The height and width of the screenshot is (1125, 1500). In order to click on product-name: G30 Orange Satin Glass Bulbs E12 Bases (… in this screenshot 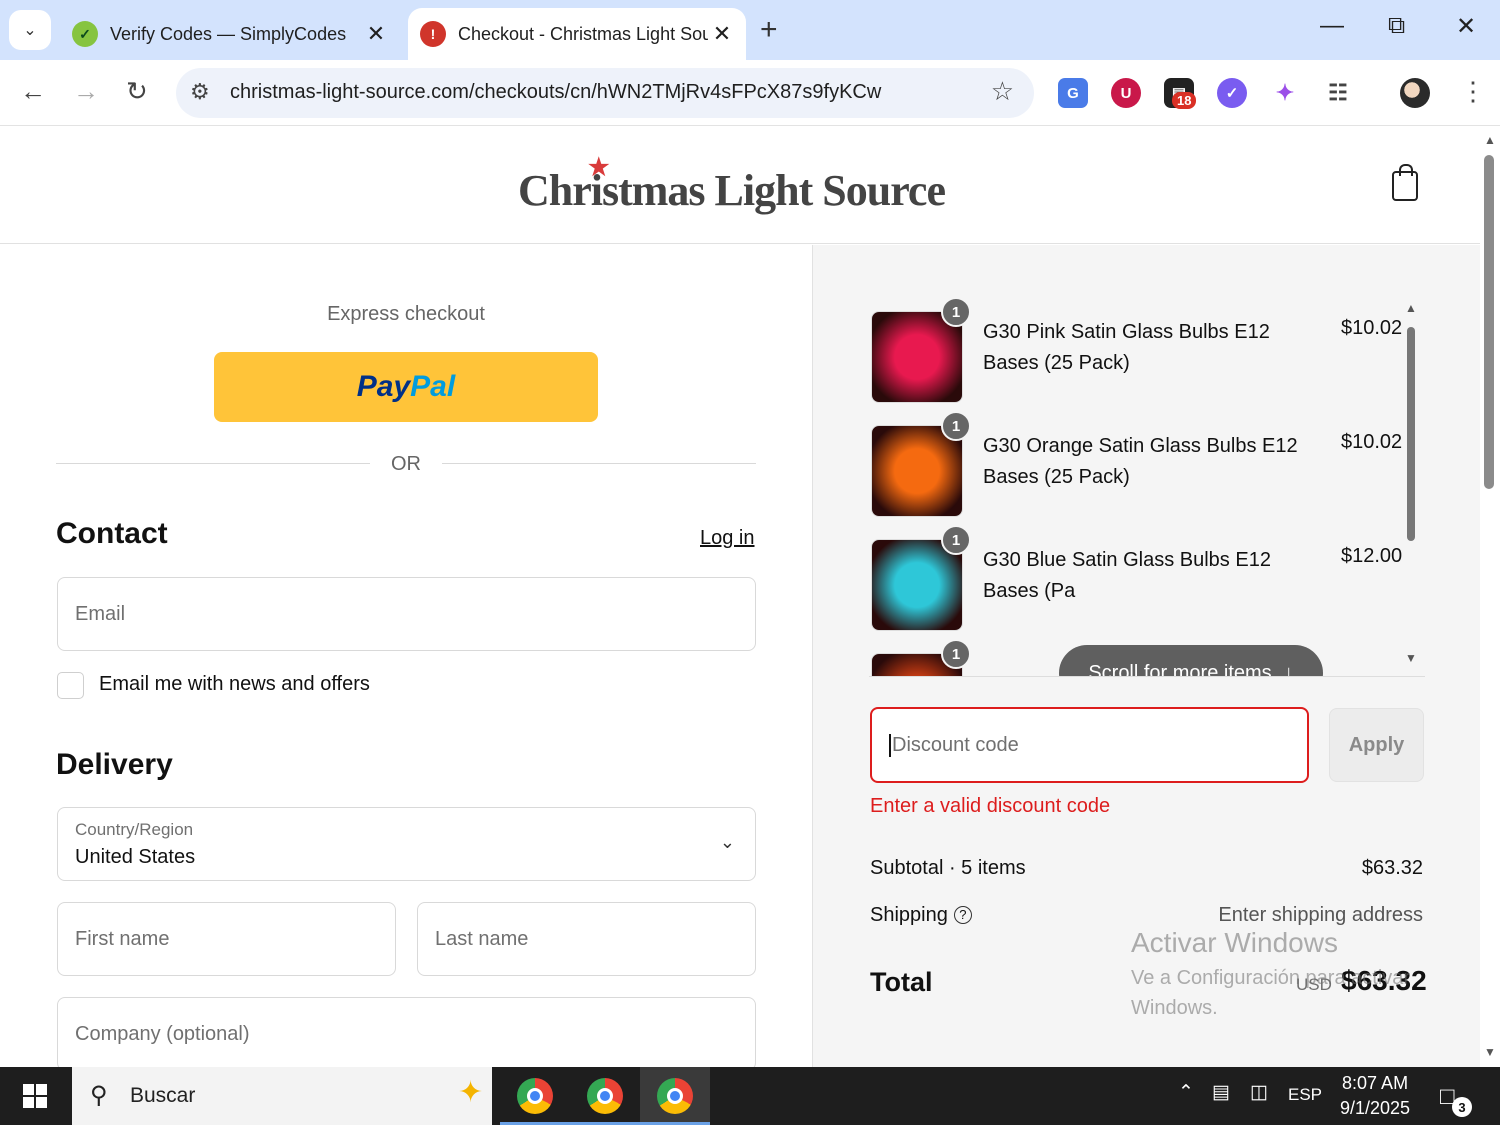, I will do `click(1140, 461)`.